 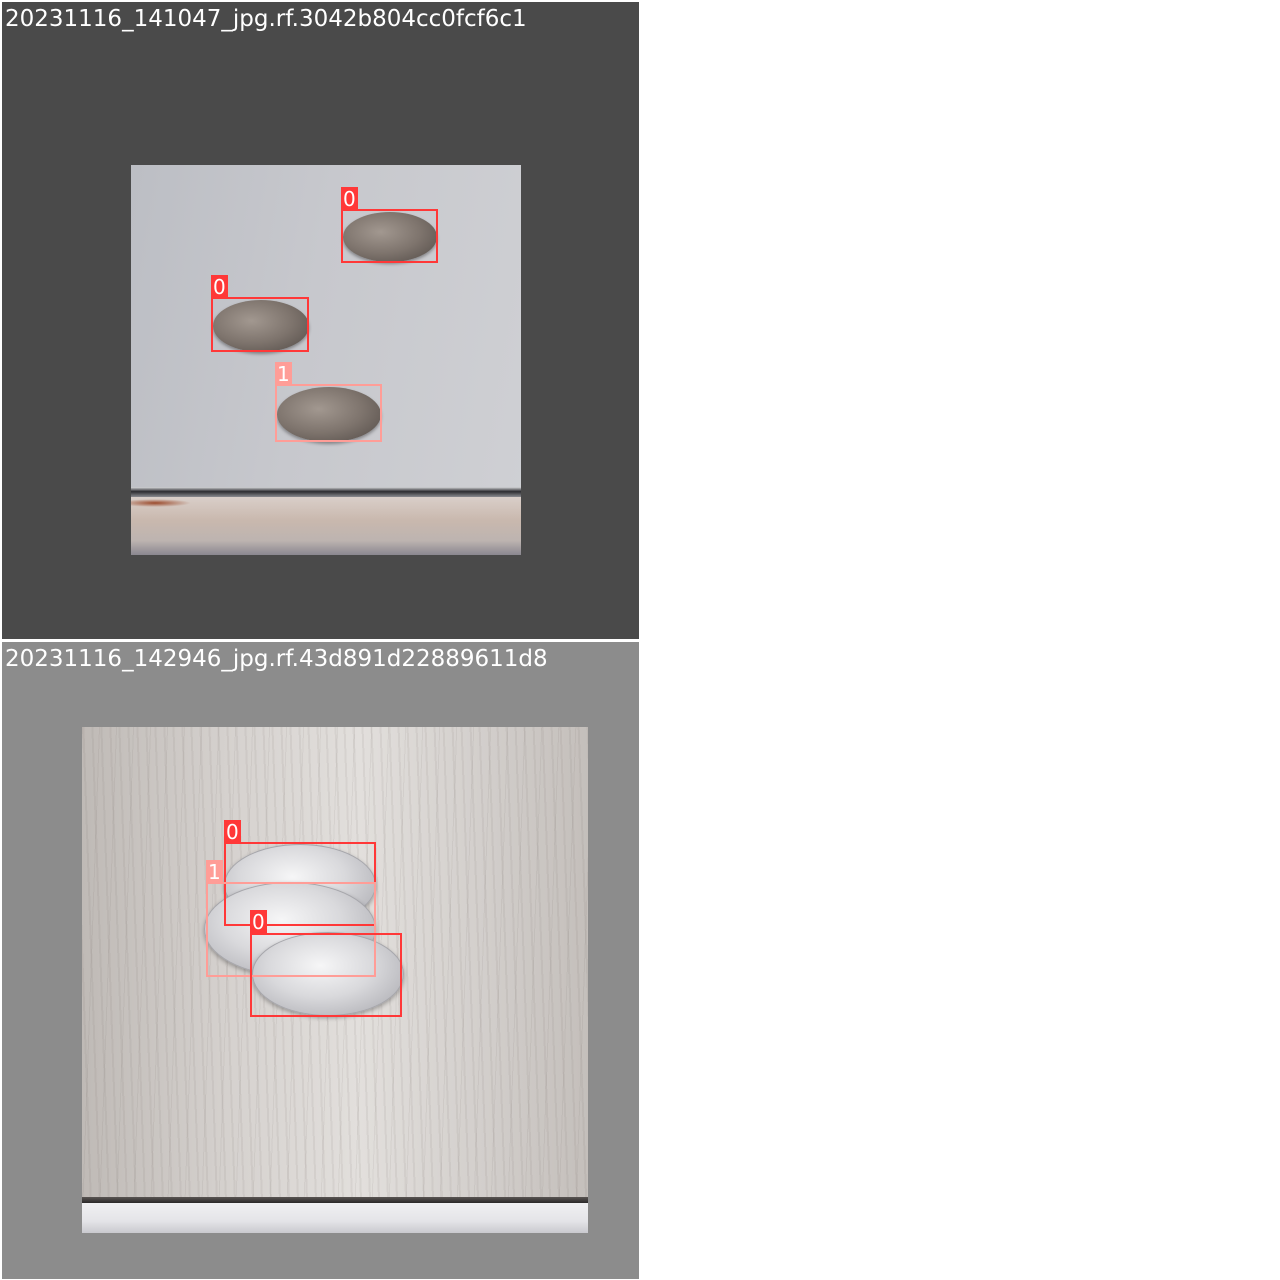 What do you see at coordinates (266, 19) in the screenshot?
I see `image-filename: 20231116_141047_jpg.rf.3042b804cc0fcf6c1` at bounding box center [266, 19].